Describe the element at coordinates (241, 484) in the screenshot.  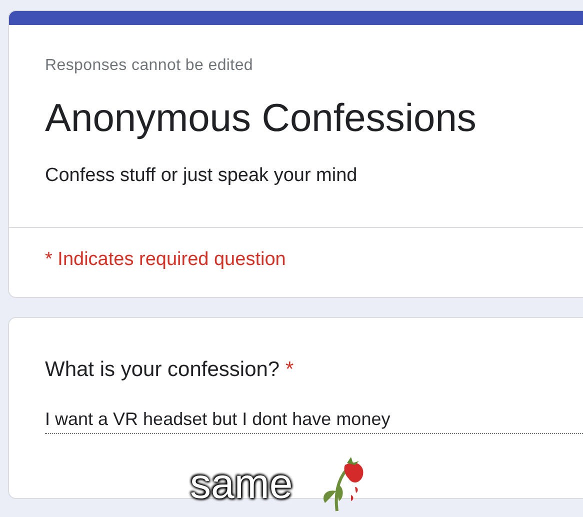
I see `meme-caption: same` at that location.